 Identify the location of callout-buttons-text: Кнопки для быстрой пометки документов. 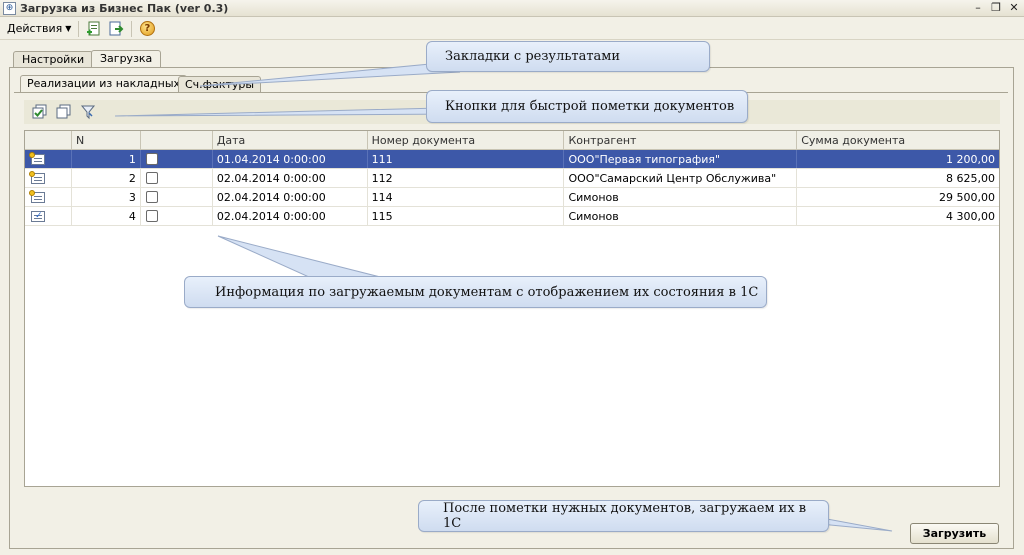
(590, 106).